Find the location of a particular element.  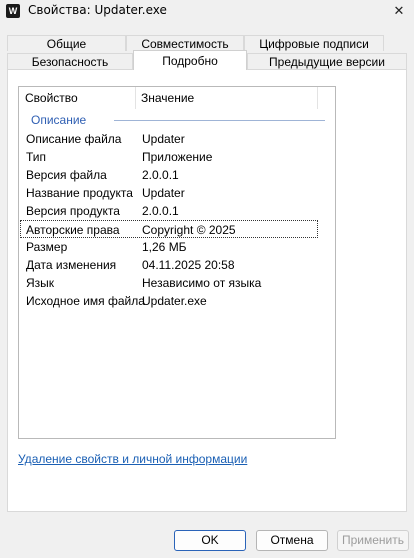

tab-compatibility: Совместимость is located at coordinates (185, 43).